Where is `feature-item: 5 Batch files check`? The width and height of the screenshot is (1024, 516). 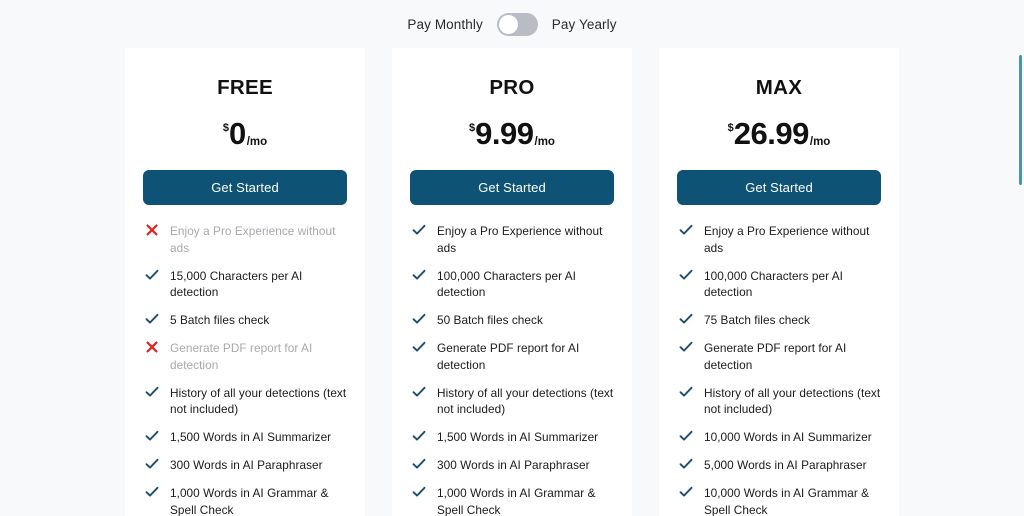 feature-item: 5 Batch files check is located at coordinates (245, 320).